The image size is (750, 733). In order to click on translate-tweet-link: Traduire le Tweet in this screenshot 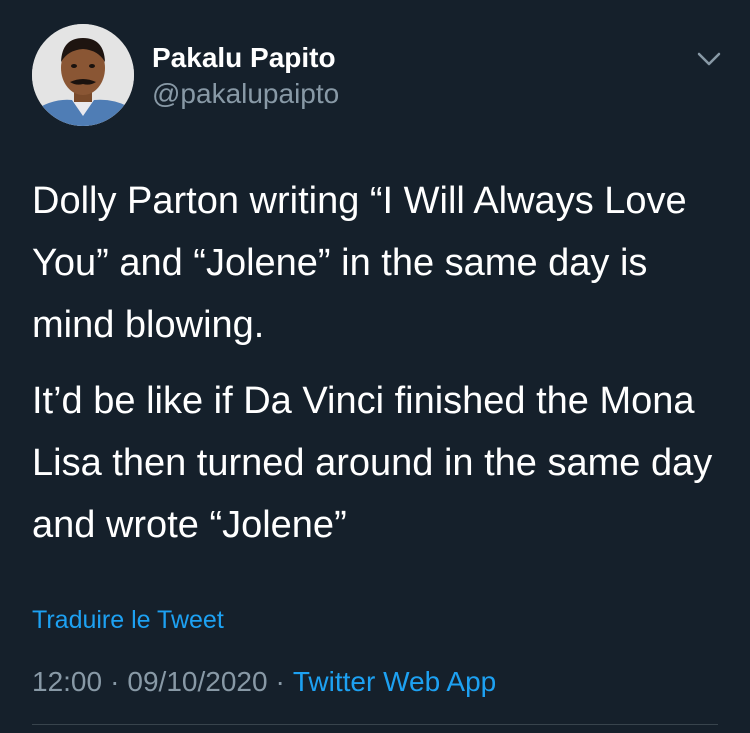, I will do `click(128, 620)`.